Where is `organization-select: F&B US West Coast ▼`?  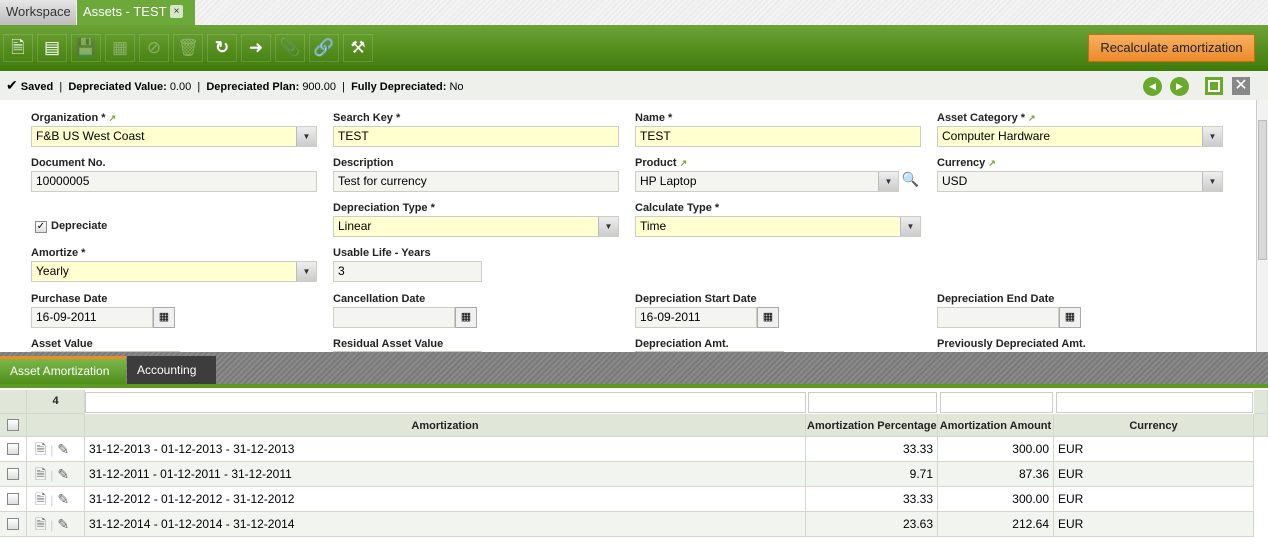
organization-select: F&B US West Coast ▼ is located at coordinates (174, 136).